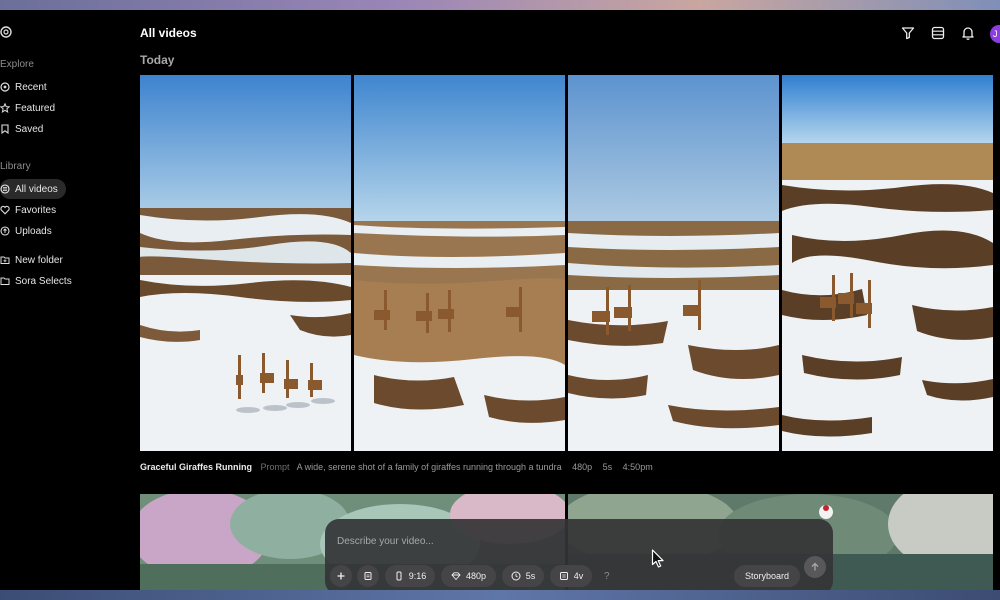  Describe the element at coordinates (637, 467) in the screenshot. I see `video-time: 4:50pm` at that location.